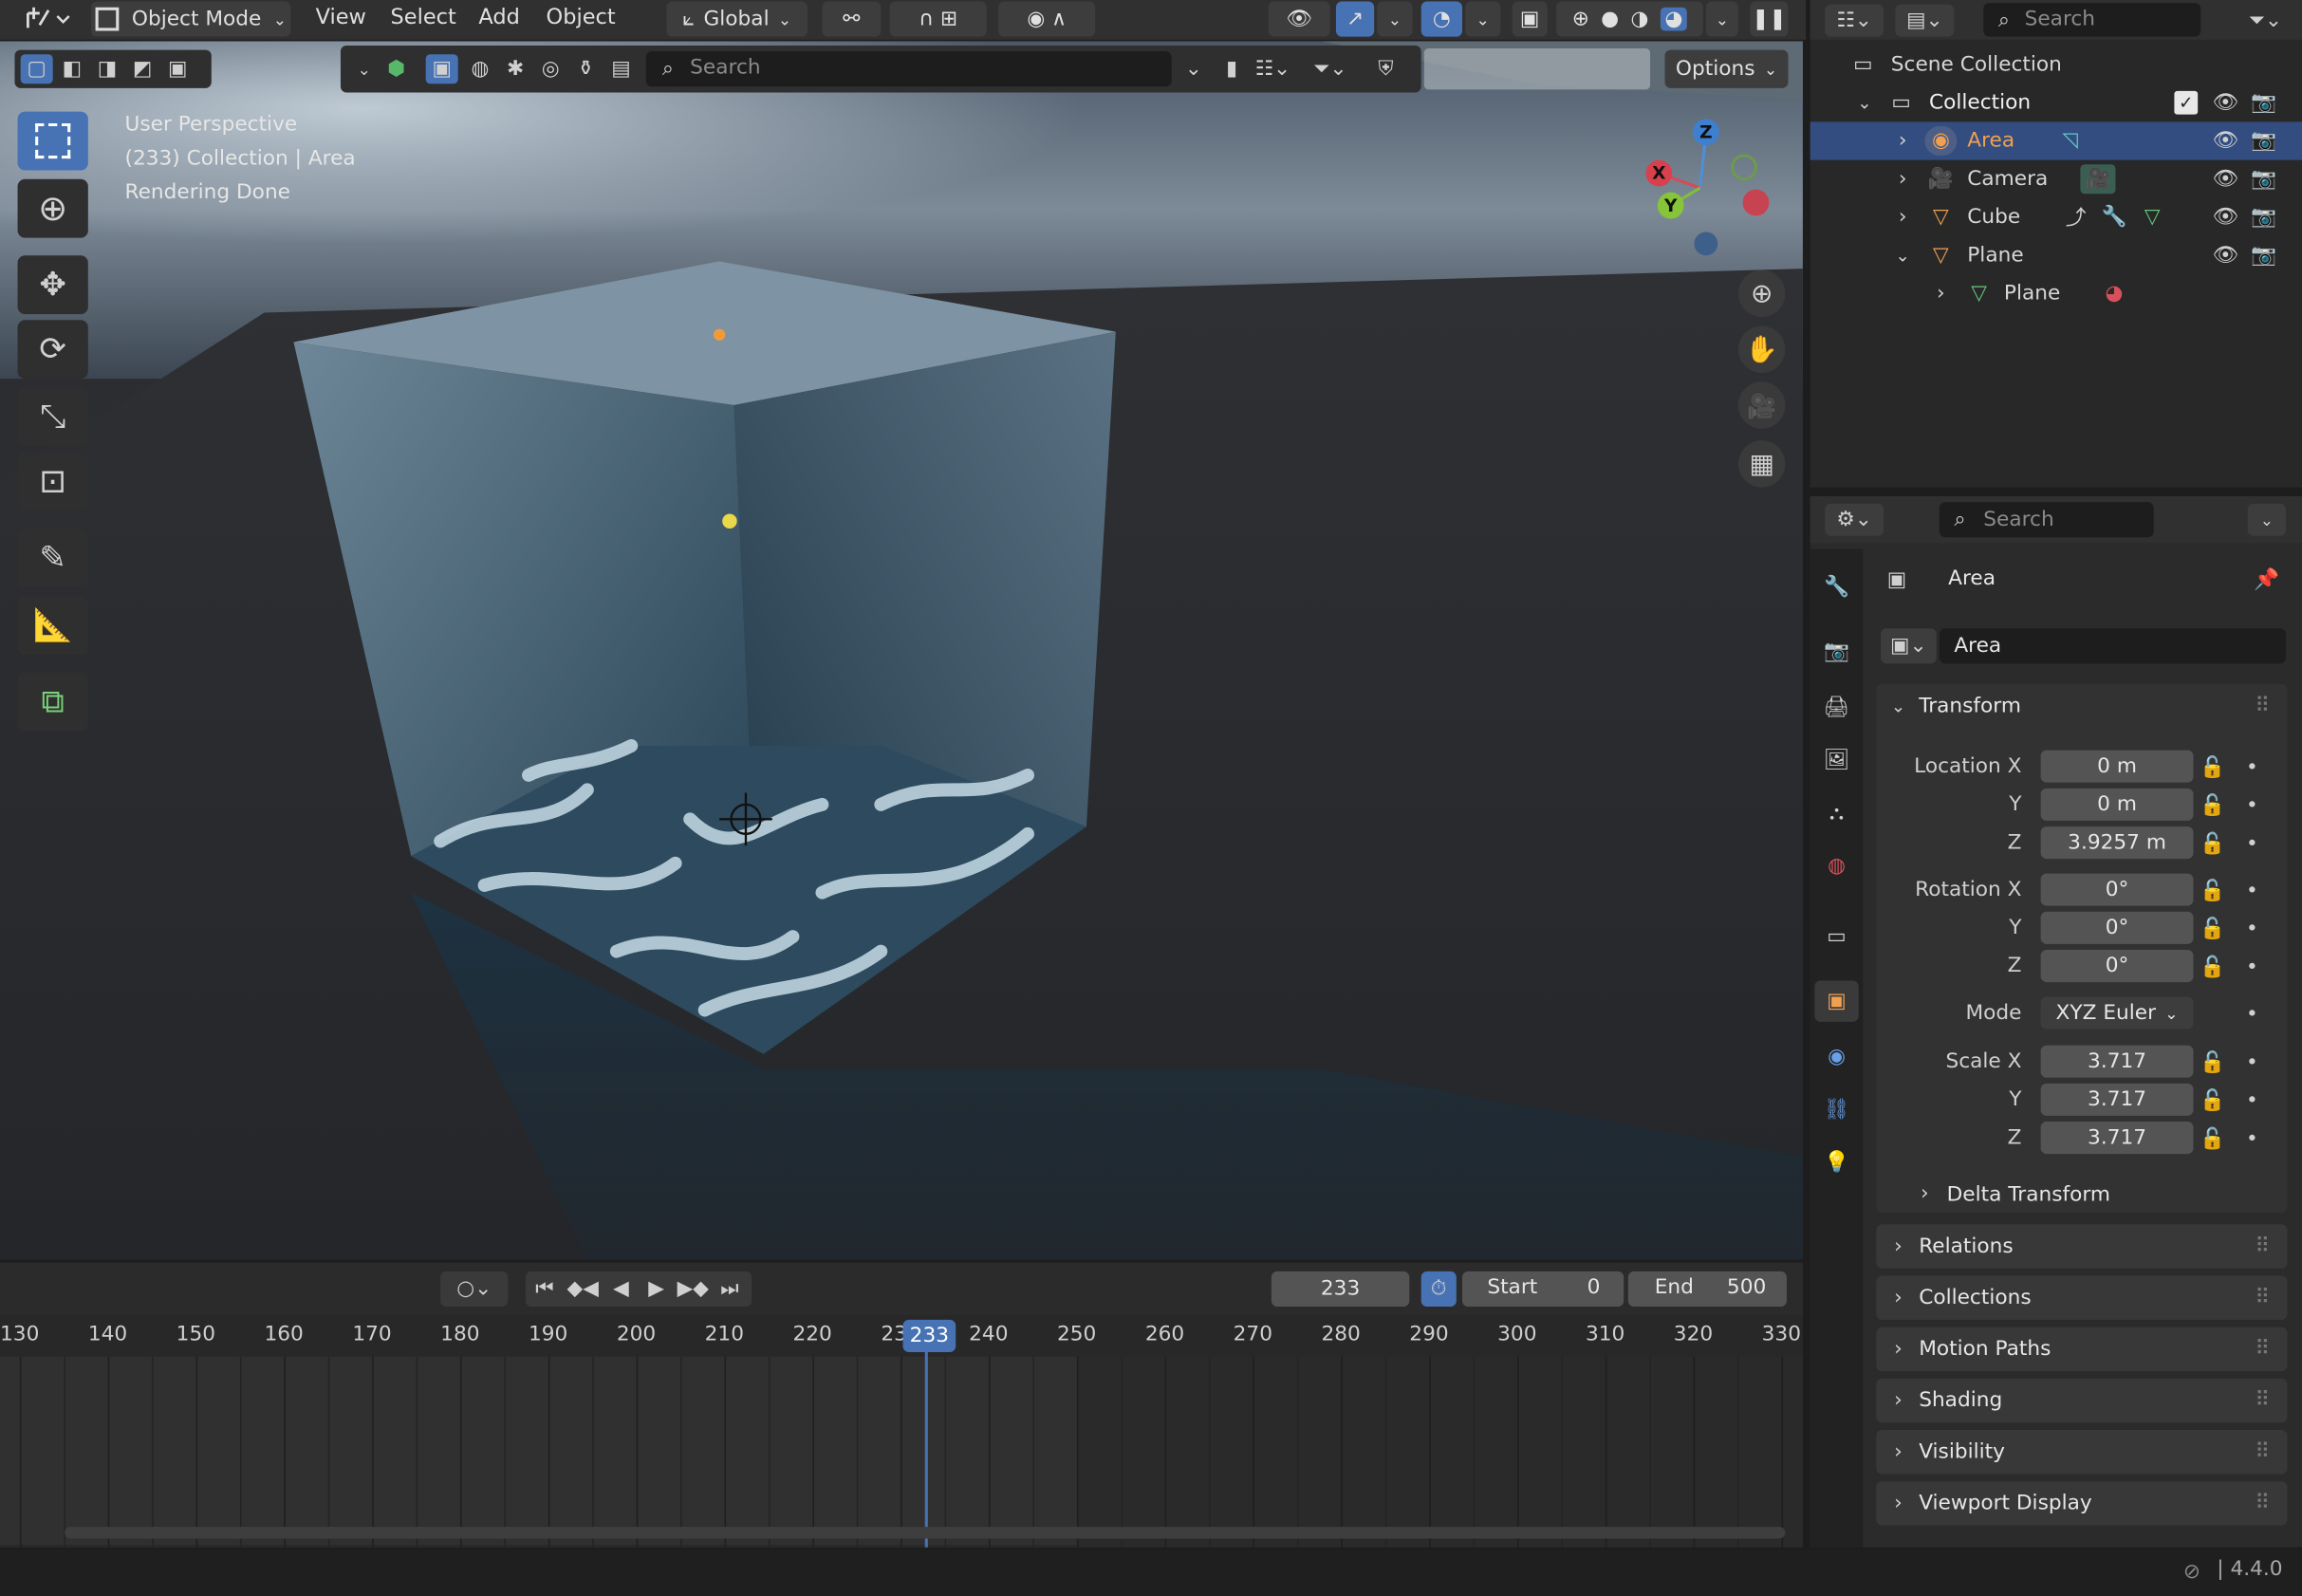 The image size is (2302, 1596). I want to click on keying-dropdown: ○⌄, so click(474, 1289).